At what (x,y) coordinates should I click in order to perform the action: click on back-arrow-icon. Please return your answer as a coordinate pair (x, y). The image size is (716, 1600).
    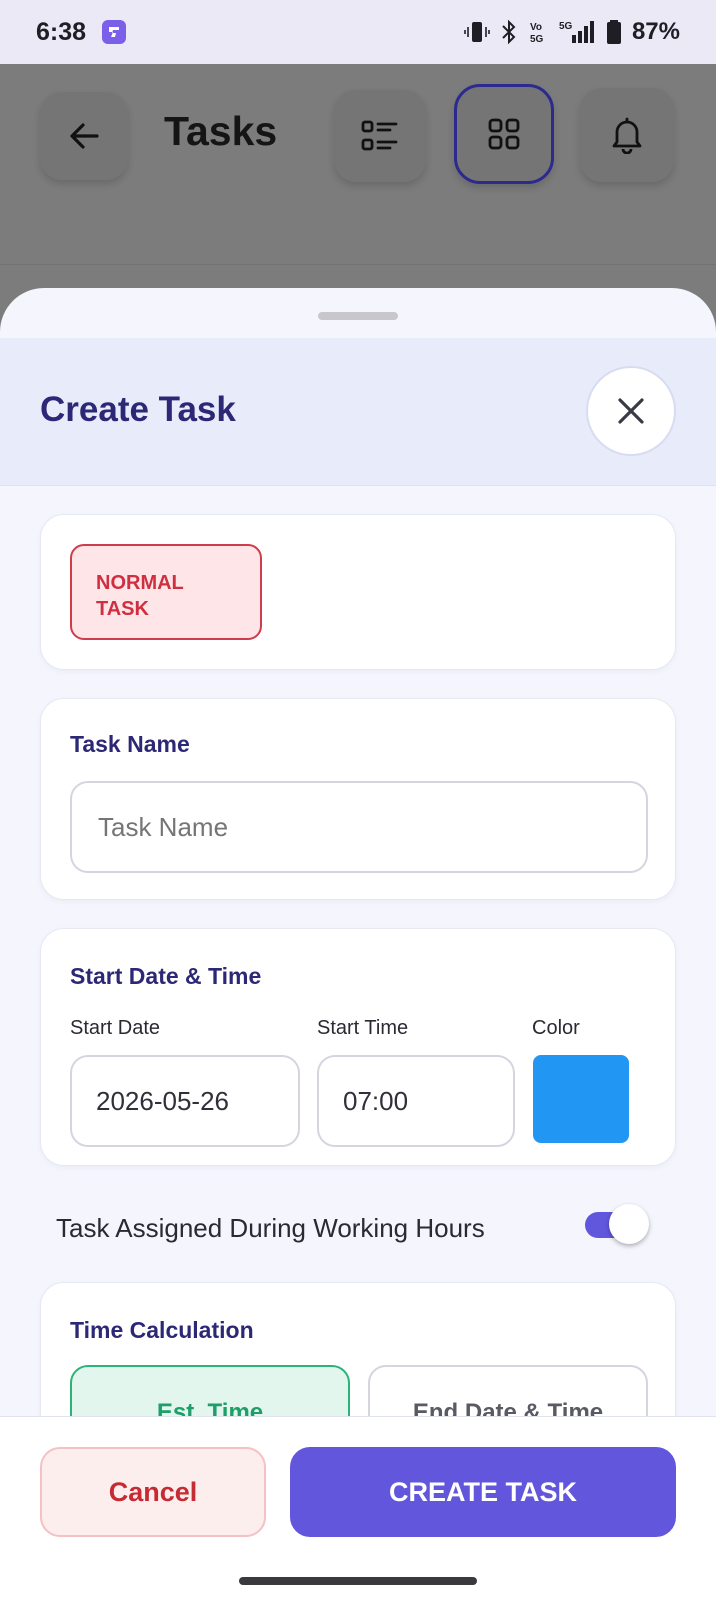
    Looking at the image, I should click on (84, 136).